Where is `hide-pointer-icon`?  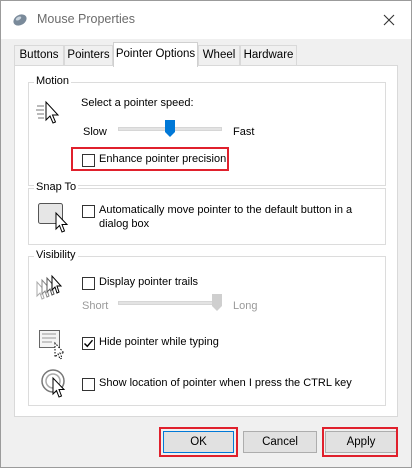 hide-pointer-icon is located at coordinates (54, 346).